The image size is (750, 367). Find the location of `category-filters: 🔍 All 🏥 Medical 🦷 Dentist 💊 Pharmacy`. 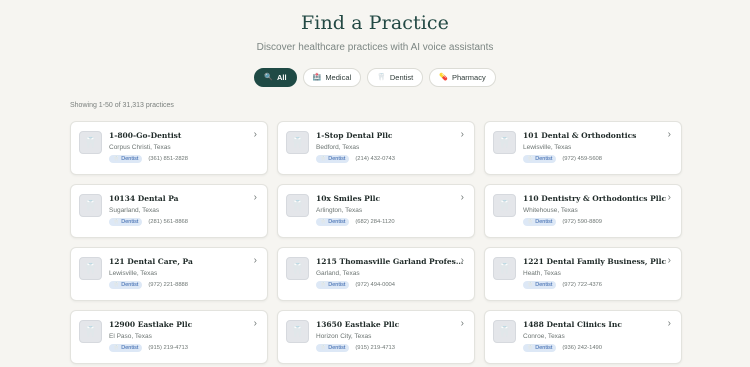

category-filters: 🔍 All 🏥 Medical 🦷 Dentist 💊 Pharmacy is located at coordinates (375, 77).